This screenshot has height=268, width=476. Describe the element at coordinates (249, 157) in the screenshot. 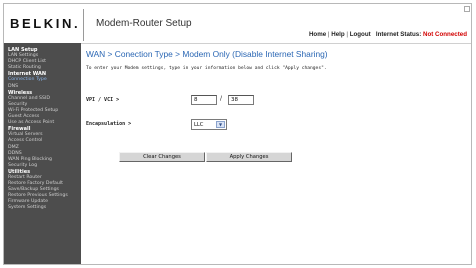

I see `apply-changes-button: Apply Changes` at that location.